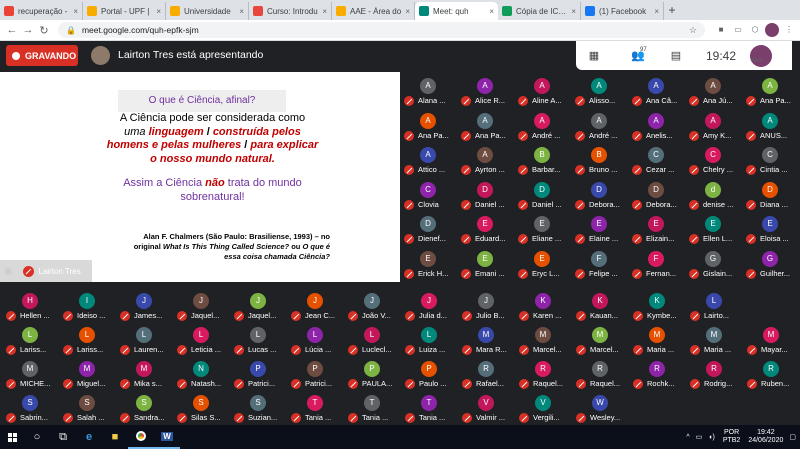 This screenshot has width=800, height=449. Describe the element at coordinates (12, 30) in the screenshot. I see `back-icon: ←` at that location.